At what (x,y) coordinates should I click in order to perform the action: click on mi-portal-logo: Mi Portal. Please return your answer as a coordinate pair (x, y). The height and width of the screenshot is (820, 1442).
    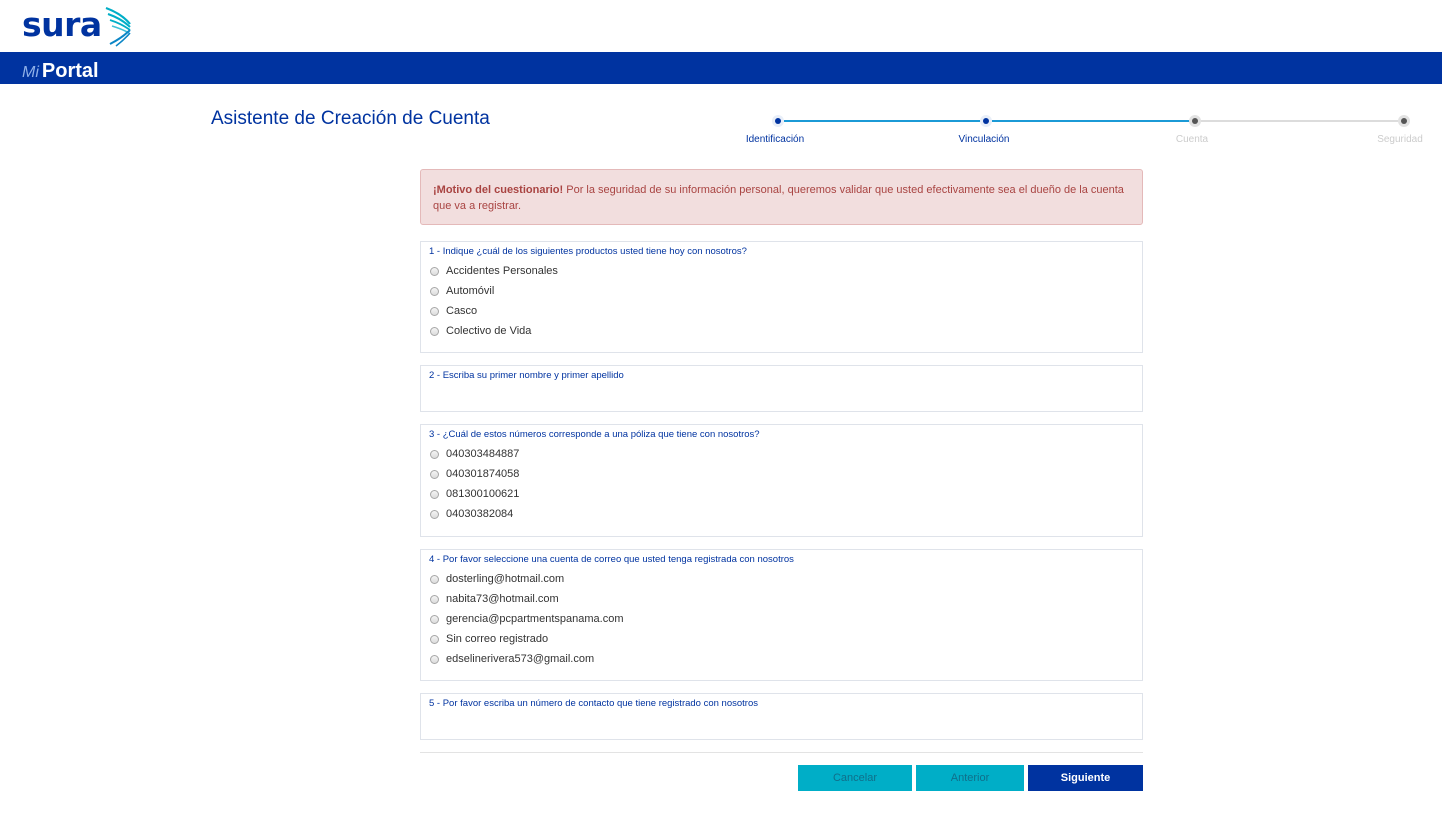
    Looking at the image, I should click on (60, 71).